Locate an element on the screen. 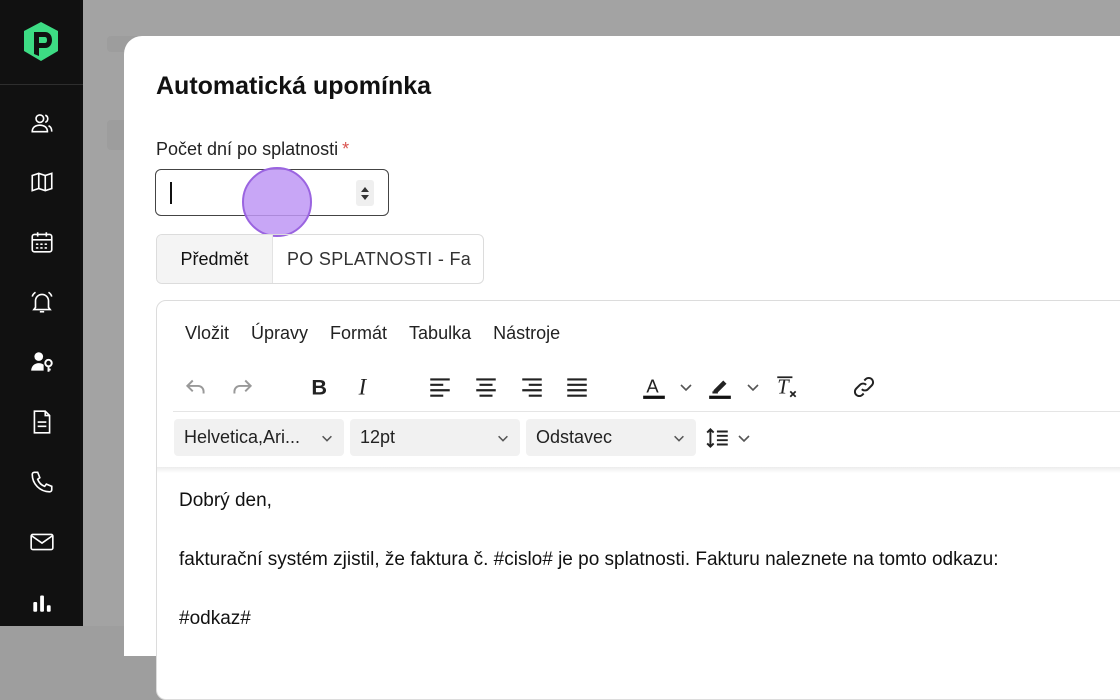 This screenshot has height=700, width=1120. text-caret is located at coordinates (171, 193).